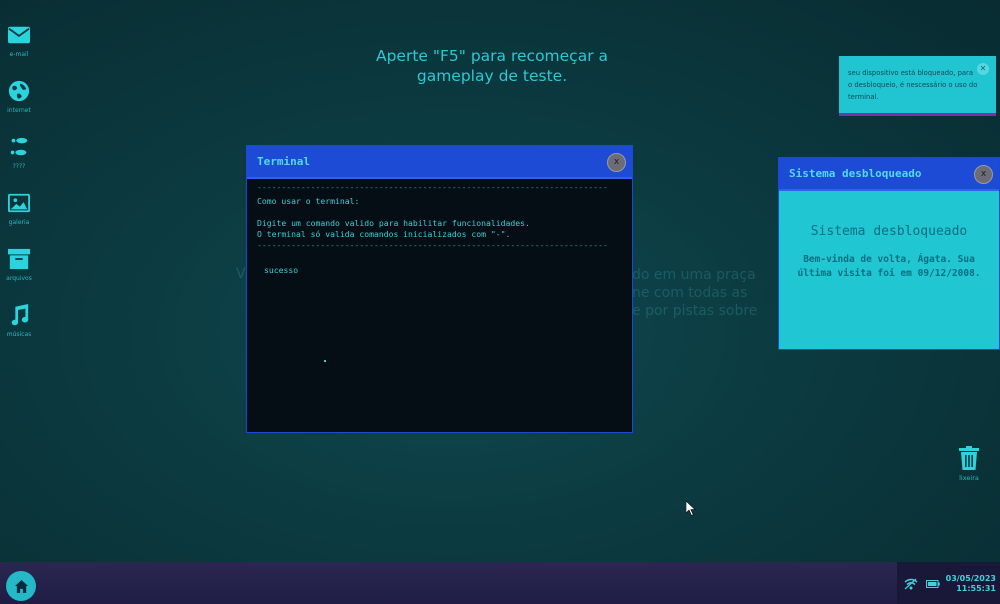  Describe the element at coordinates (283, 161) in the screenshot. I see `terminal-title: Terminal` at that location.